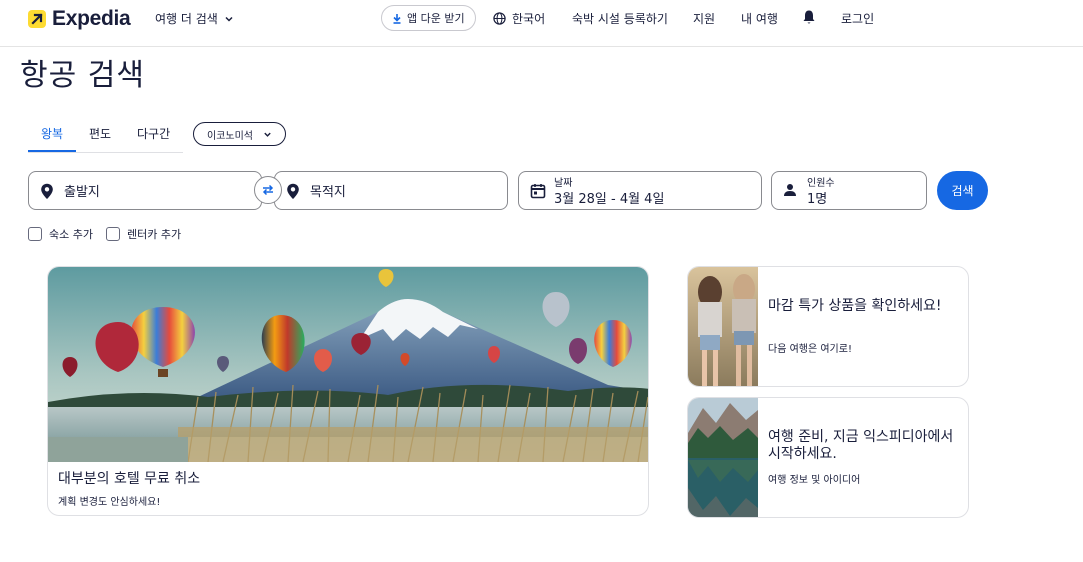 Image resolution: width=1083 pixels, height=562 pixels. I want to click on list-property-label: 숙박 시설 등록하기, so click(620, 19).